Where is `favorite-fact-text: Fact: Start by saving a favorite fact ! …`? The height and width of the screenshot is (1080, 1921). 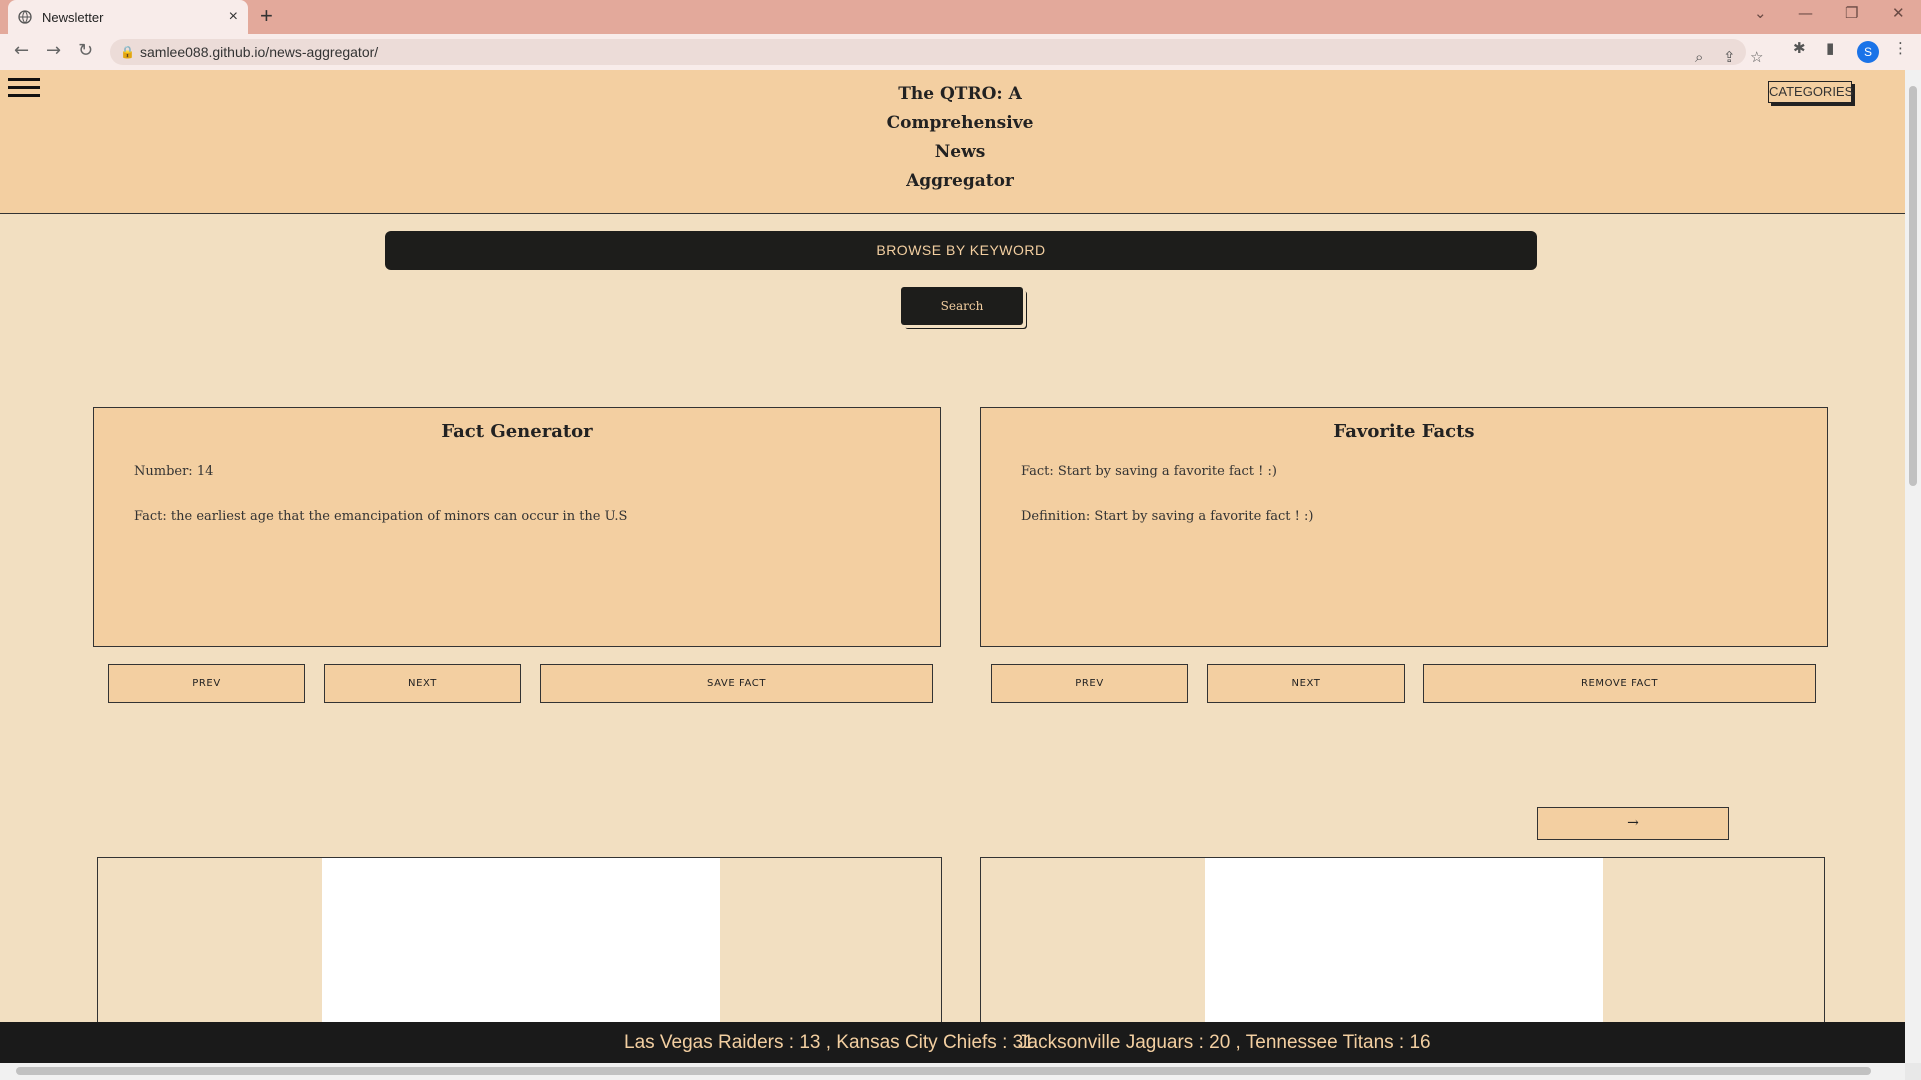 favorite-fact-text: Fact: Start by saving a favorite fact ! … is located at coordinates (1149, 471).